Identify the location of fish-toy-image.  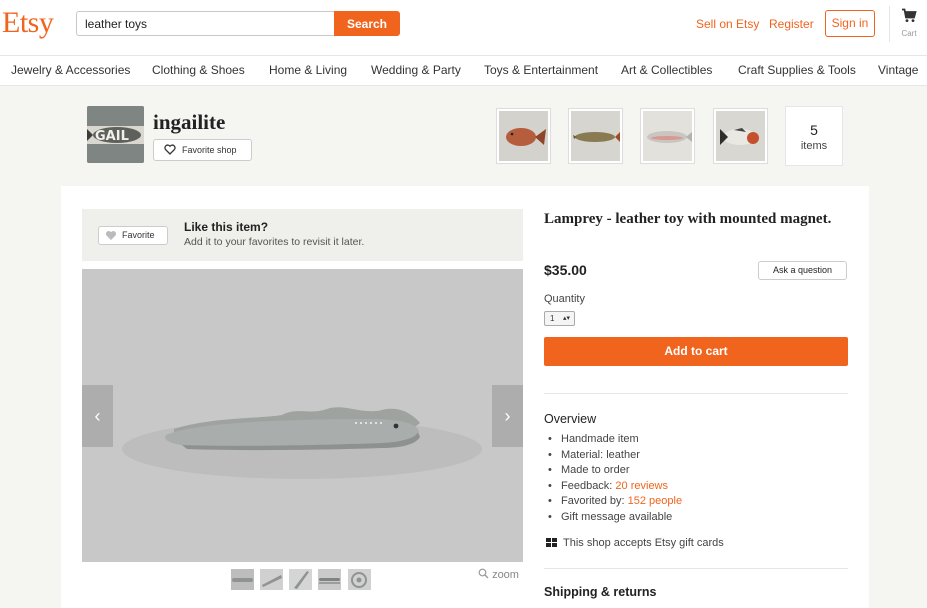
(740, 136).